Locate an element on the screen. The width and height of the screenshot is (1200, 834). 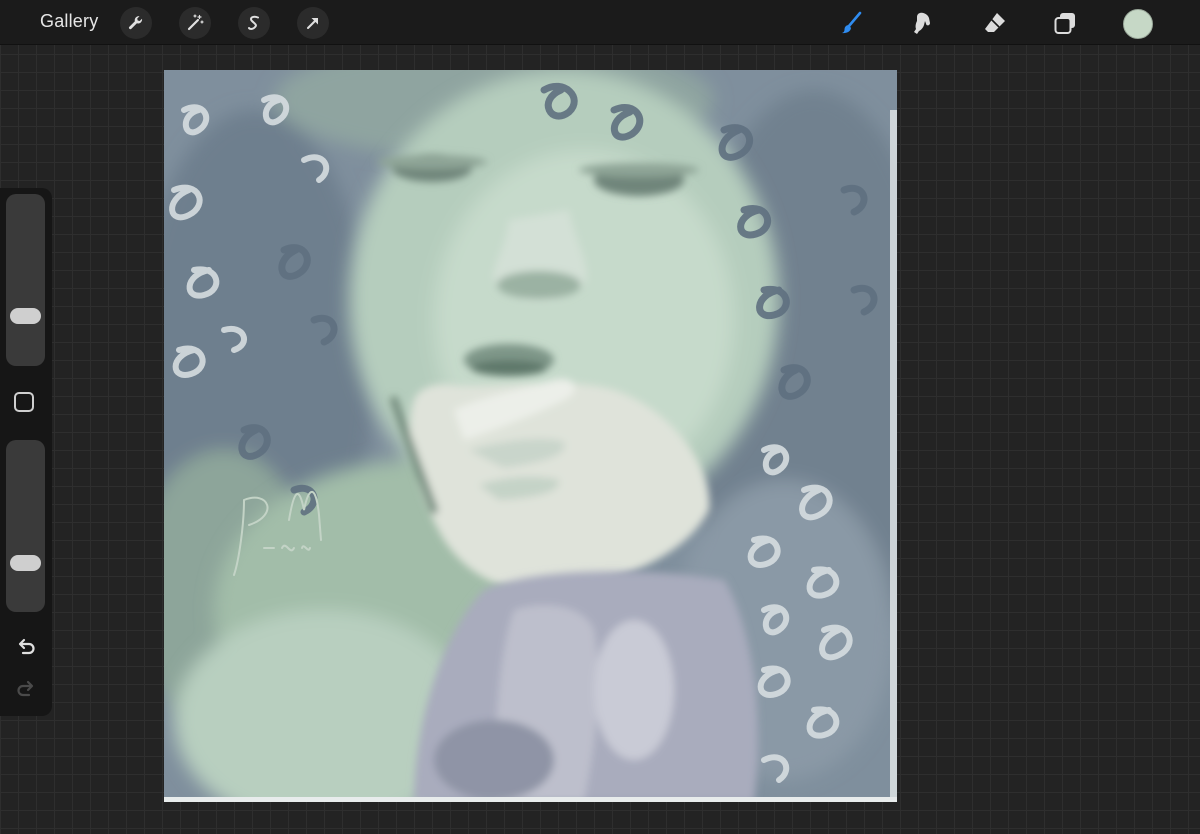
left-sidebar is located at coordinates (26, 452).